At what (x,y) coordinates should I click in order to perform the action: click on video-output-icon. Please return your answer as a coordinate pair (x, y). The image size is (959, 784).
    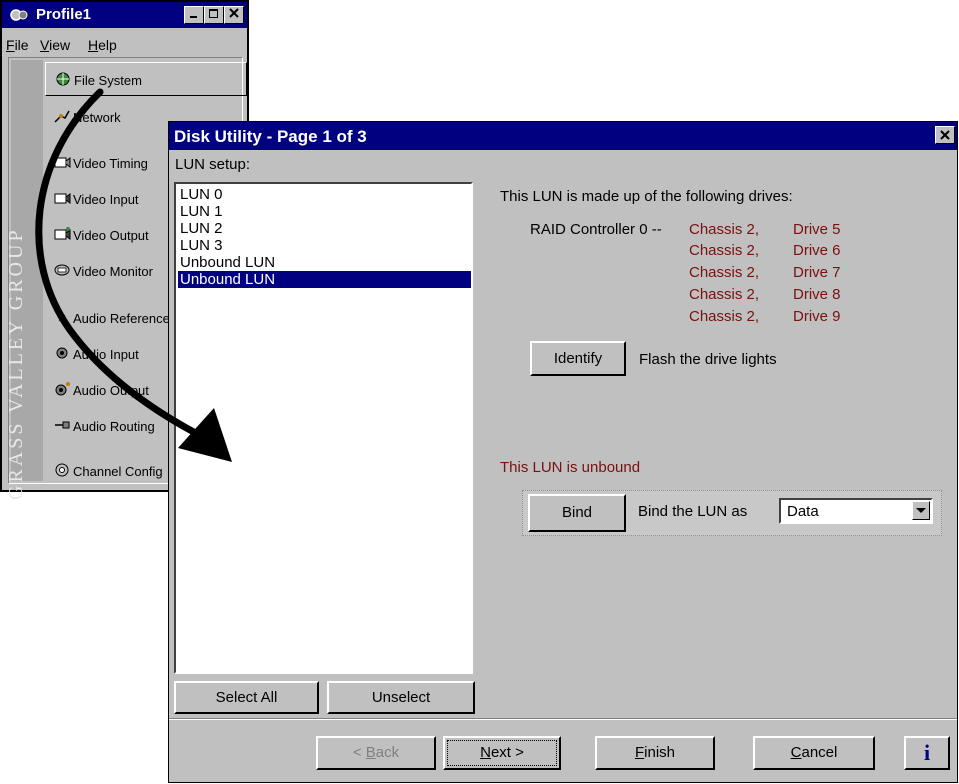
    Looking at the image, I should click on (62, 233).